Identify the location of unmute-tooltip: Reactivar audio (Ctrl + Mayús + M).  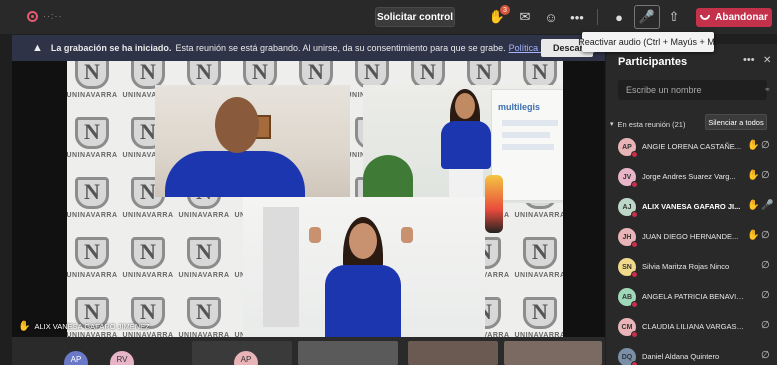
(648, 42).